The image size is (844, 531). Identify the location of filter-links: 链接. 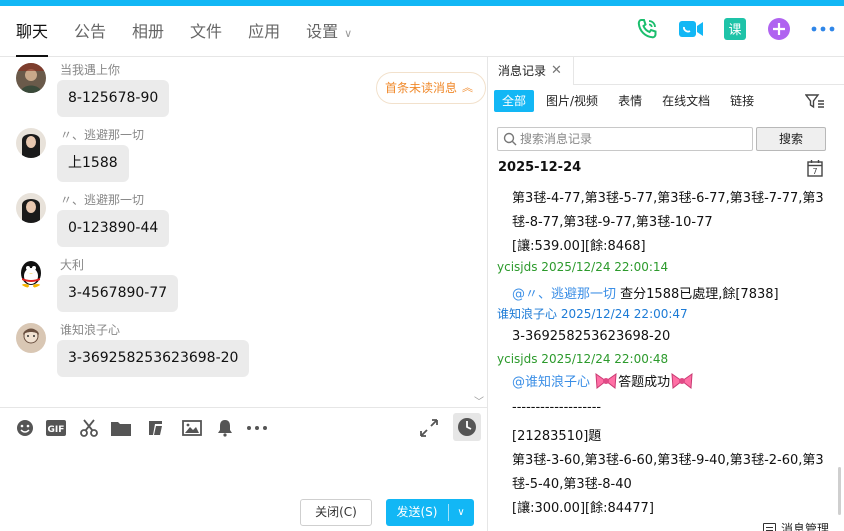
(742, 101).